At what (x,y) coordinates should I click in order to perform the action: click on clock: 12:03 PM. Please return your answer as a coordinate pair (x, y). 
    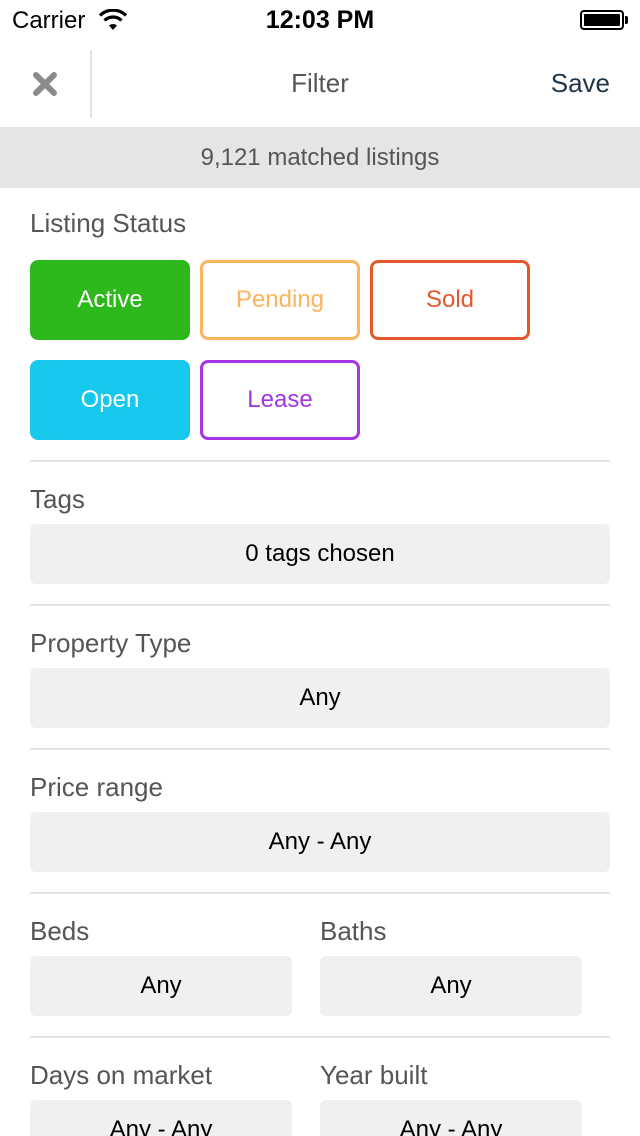
    Looking at the image, I should click on (320, 20).